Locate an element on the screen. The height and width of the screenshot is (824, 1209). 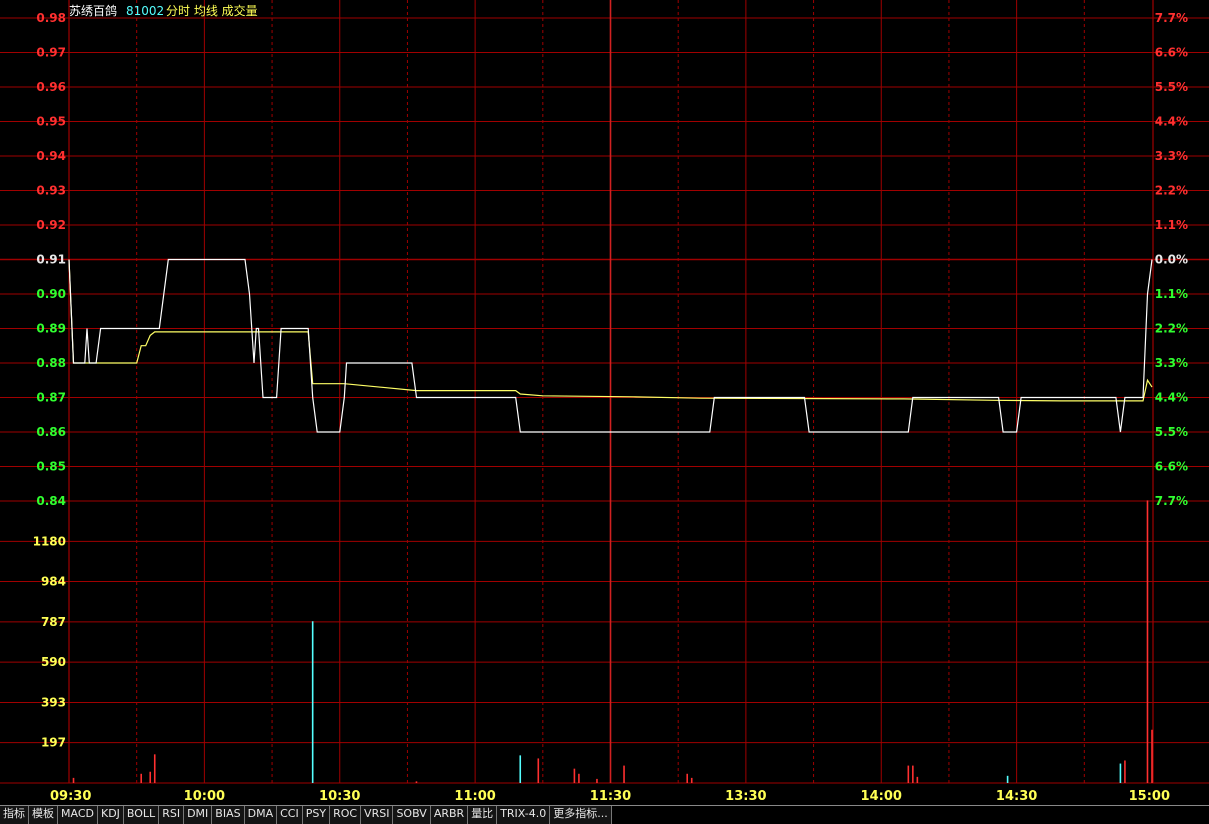
indicator-tab: DMI is located at coordinates (198, 815).